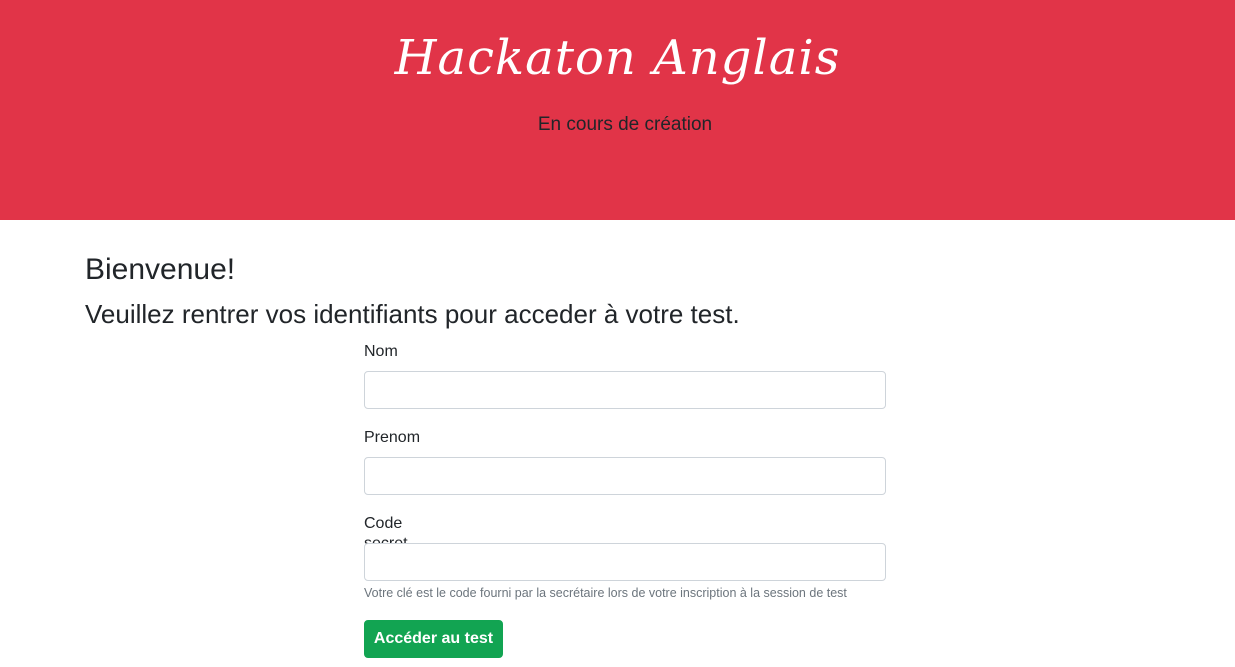 The width and height of the screenshot is (1235, 667). What do you see at coordinates (392, 437) in the screenshot?
I see `prenom-label: Prenom` at bounding box center [392, 437].